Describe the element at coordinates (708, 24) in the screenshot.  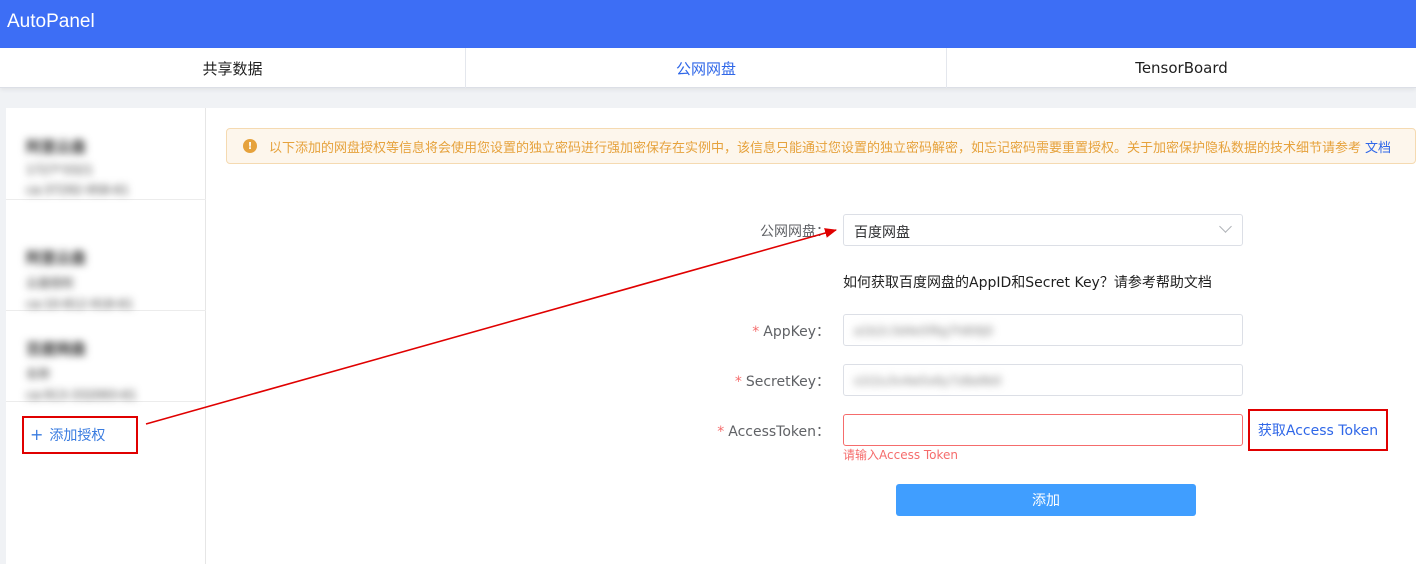
I see `app-header: AutoPanel` at that location.